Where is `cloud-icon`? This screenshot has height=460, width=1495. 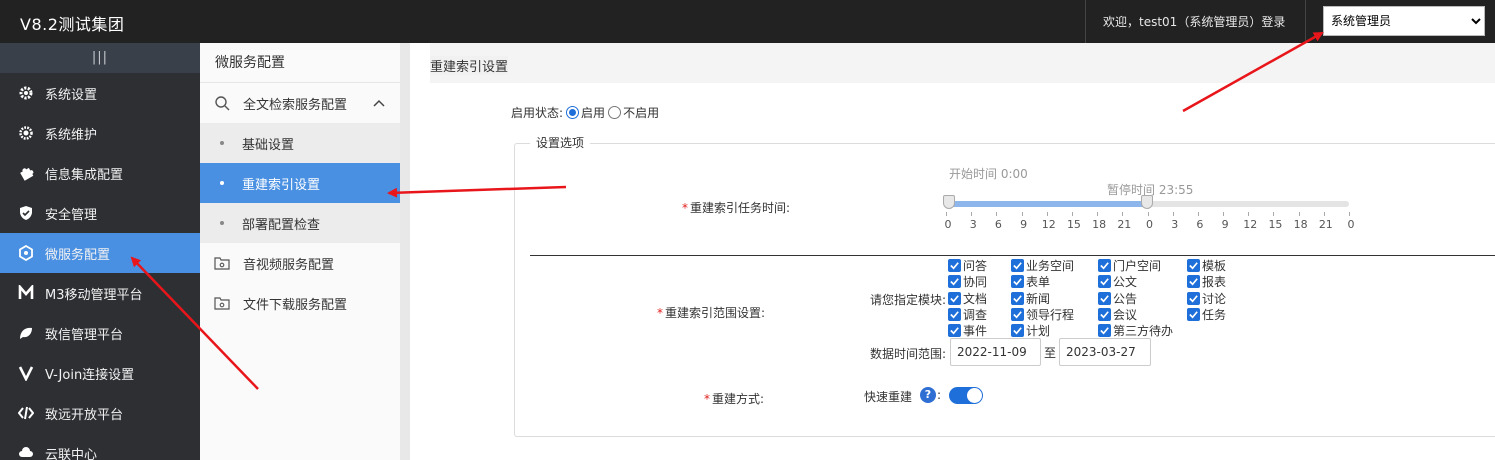 cloud-icon is located at coordinates (26, 452).